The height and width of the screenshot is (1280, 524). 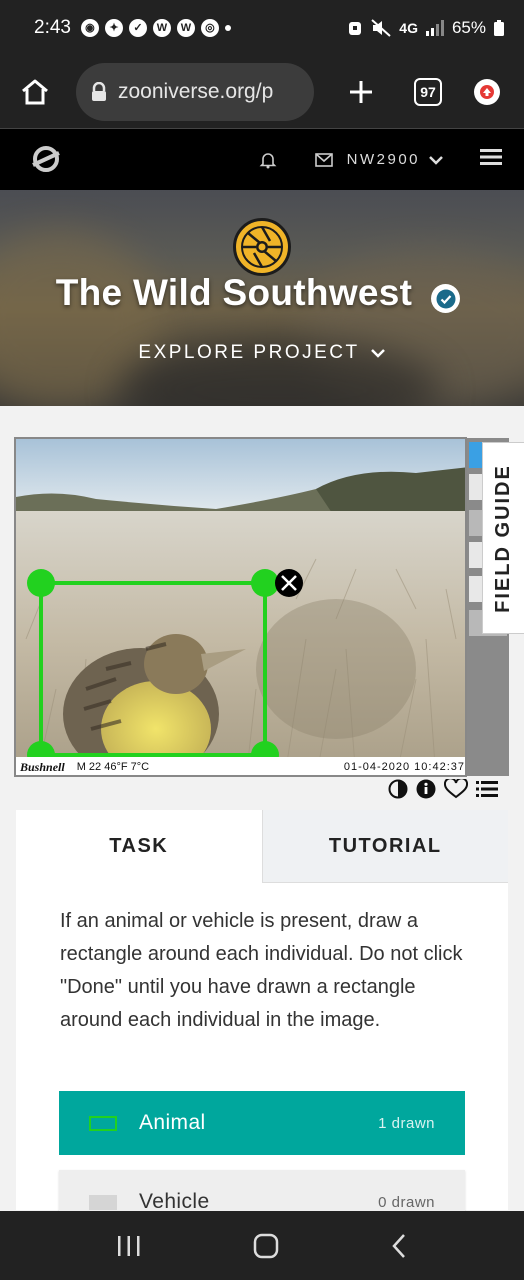 I want to click on status-time: 2:43, so click(x=52, y=27).